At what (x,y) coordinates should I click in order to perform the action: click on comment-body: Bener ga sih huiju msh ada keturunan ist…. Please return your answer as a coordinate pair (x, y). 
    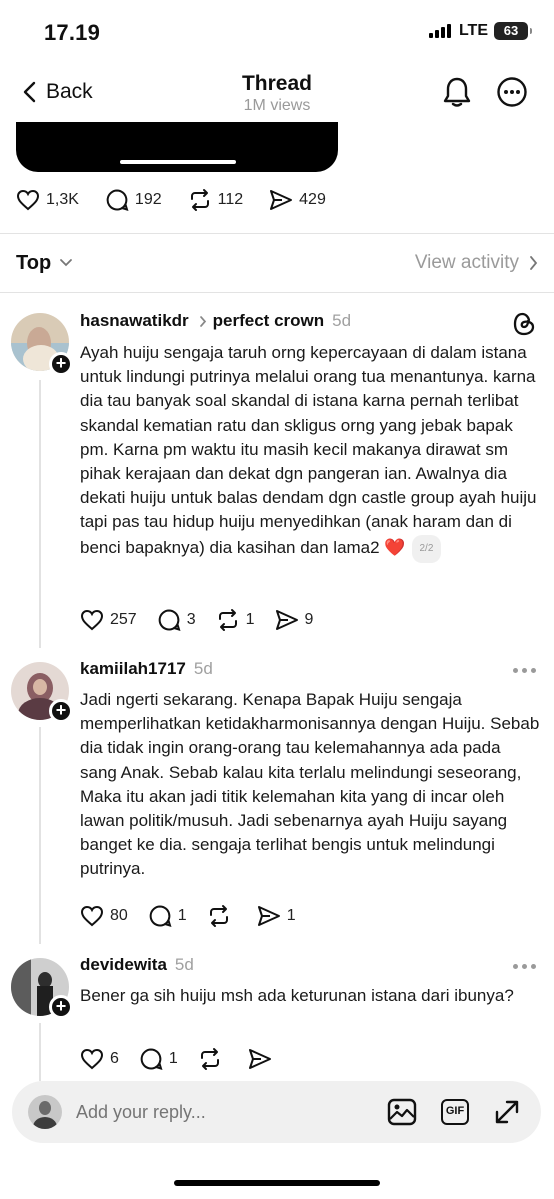
    Looking at the image, I should click on (297, 995).